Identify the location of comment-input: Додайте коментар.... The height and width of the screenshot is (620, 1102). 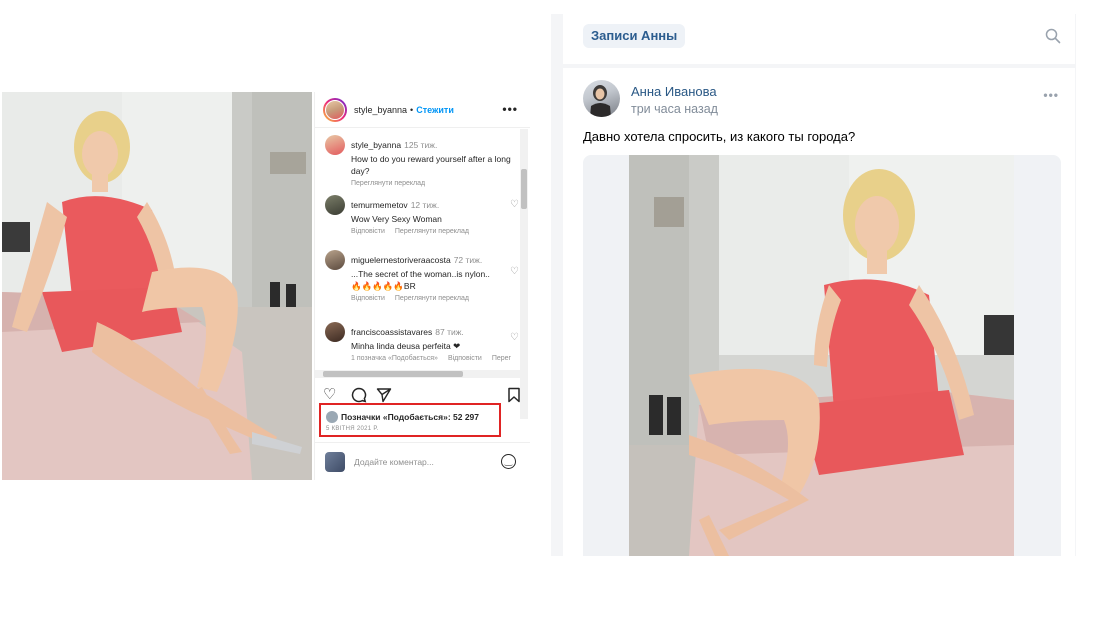
(394, 462).